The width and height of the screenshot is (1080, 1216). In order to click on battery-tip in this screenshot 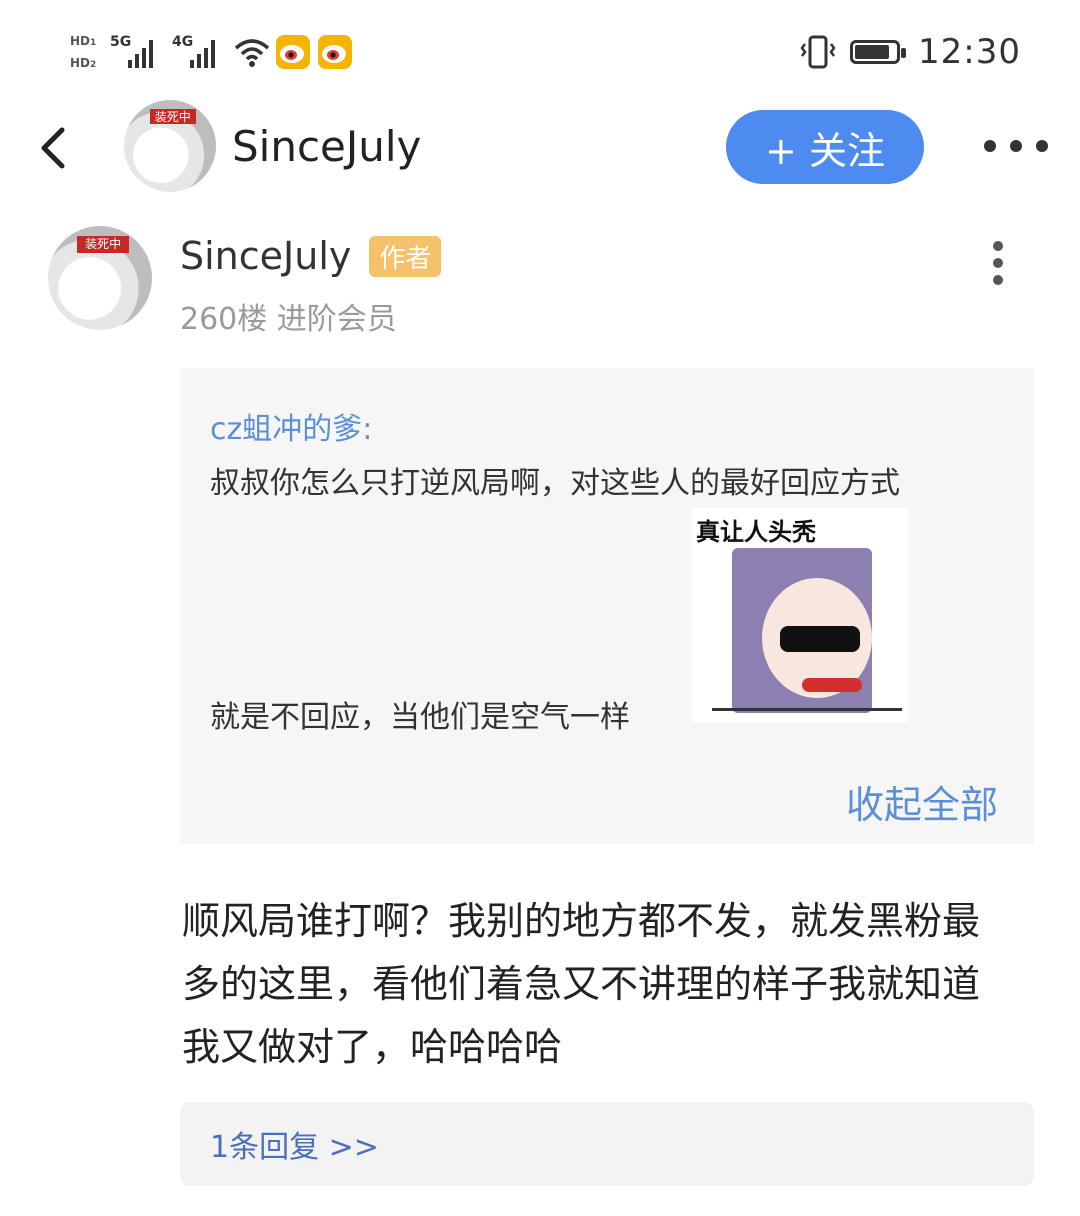, I will do `click(903, 53)`.